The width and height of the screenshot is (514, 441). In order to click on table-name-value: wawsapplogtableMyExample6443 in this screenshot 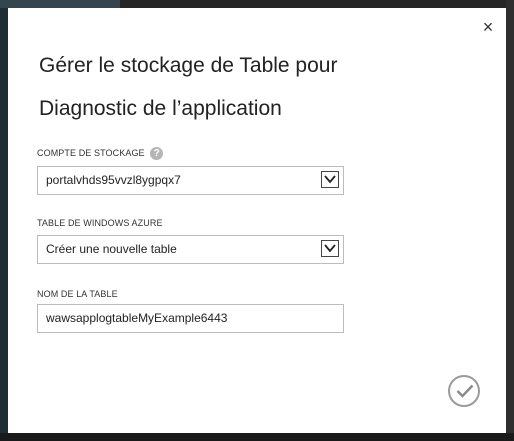, I will do `click(137, 318)`.